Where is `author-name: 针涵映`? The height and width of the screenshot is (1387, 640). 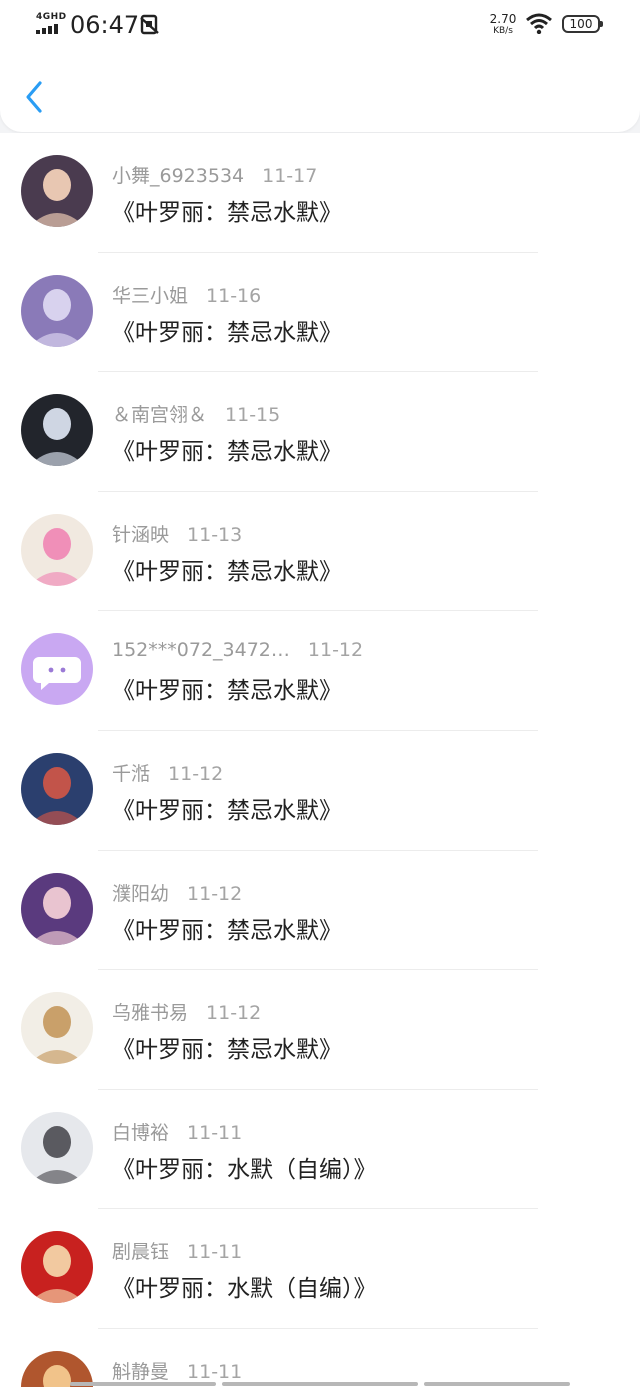 author-name: 针涵映 is located at coordinates (140, 533).